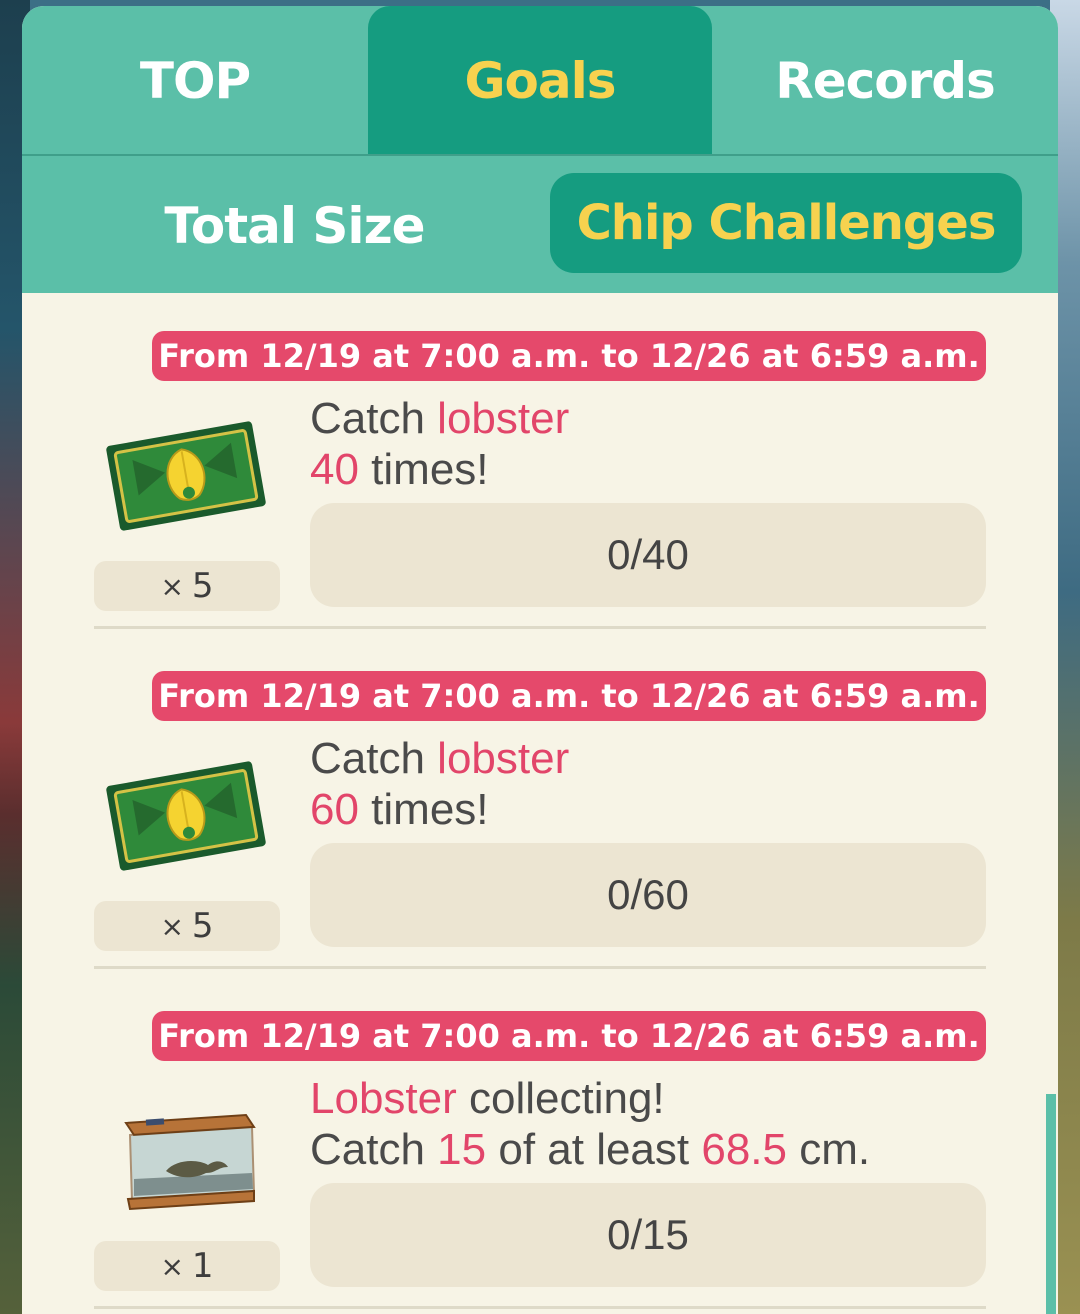 This screenshot has height=1314, width=1080. I want to click on progress-text: 0/15, so click(648, 1234).